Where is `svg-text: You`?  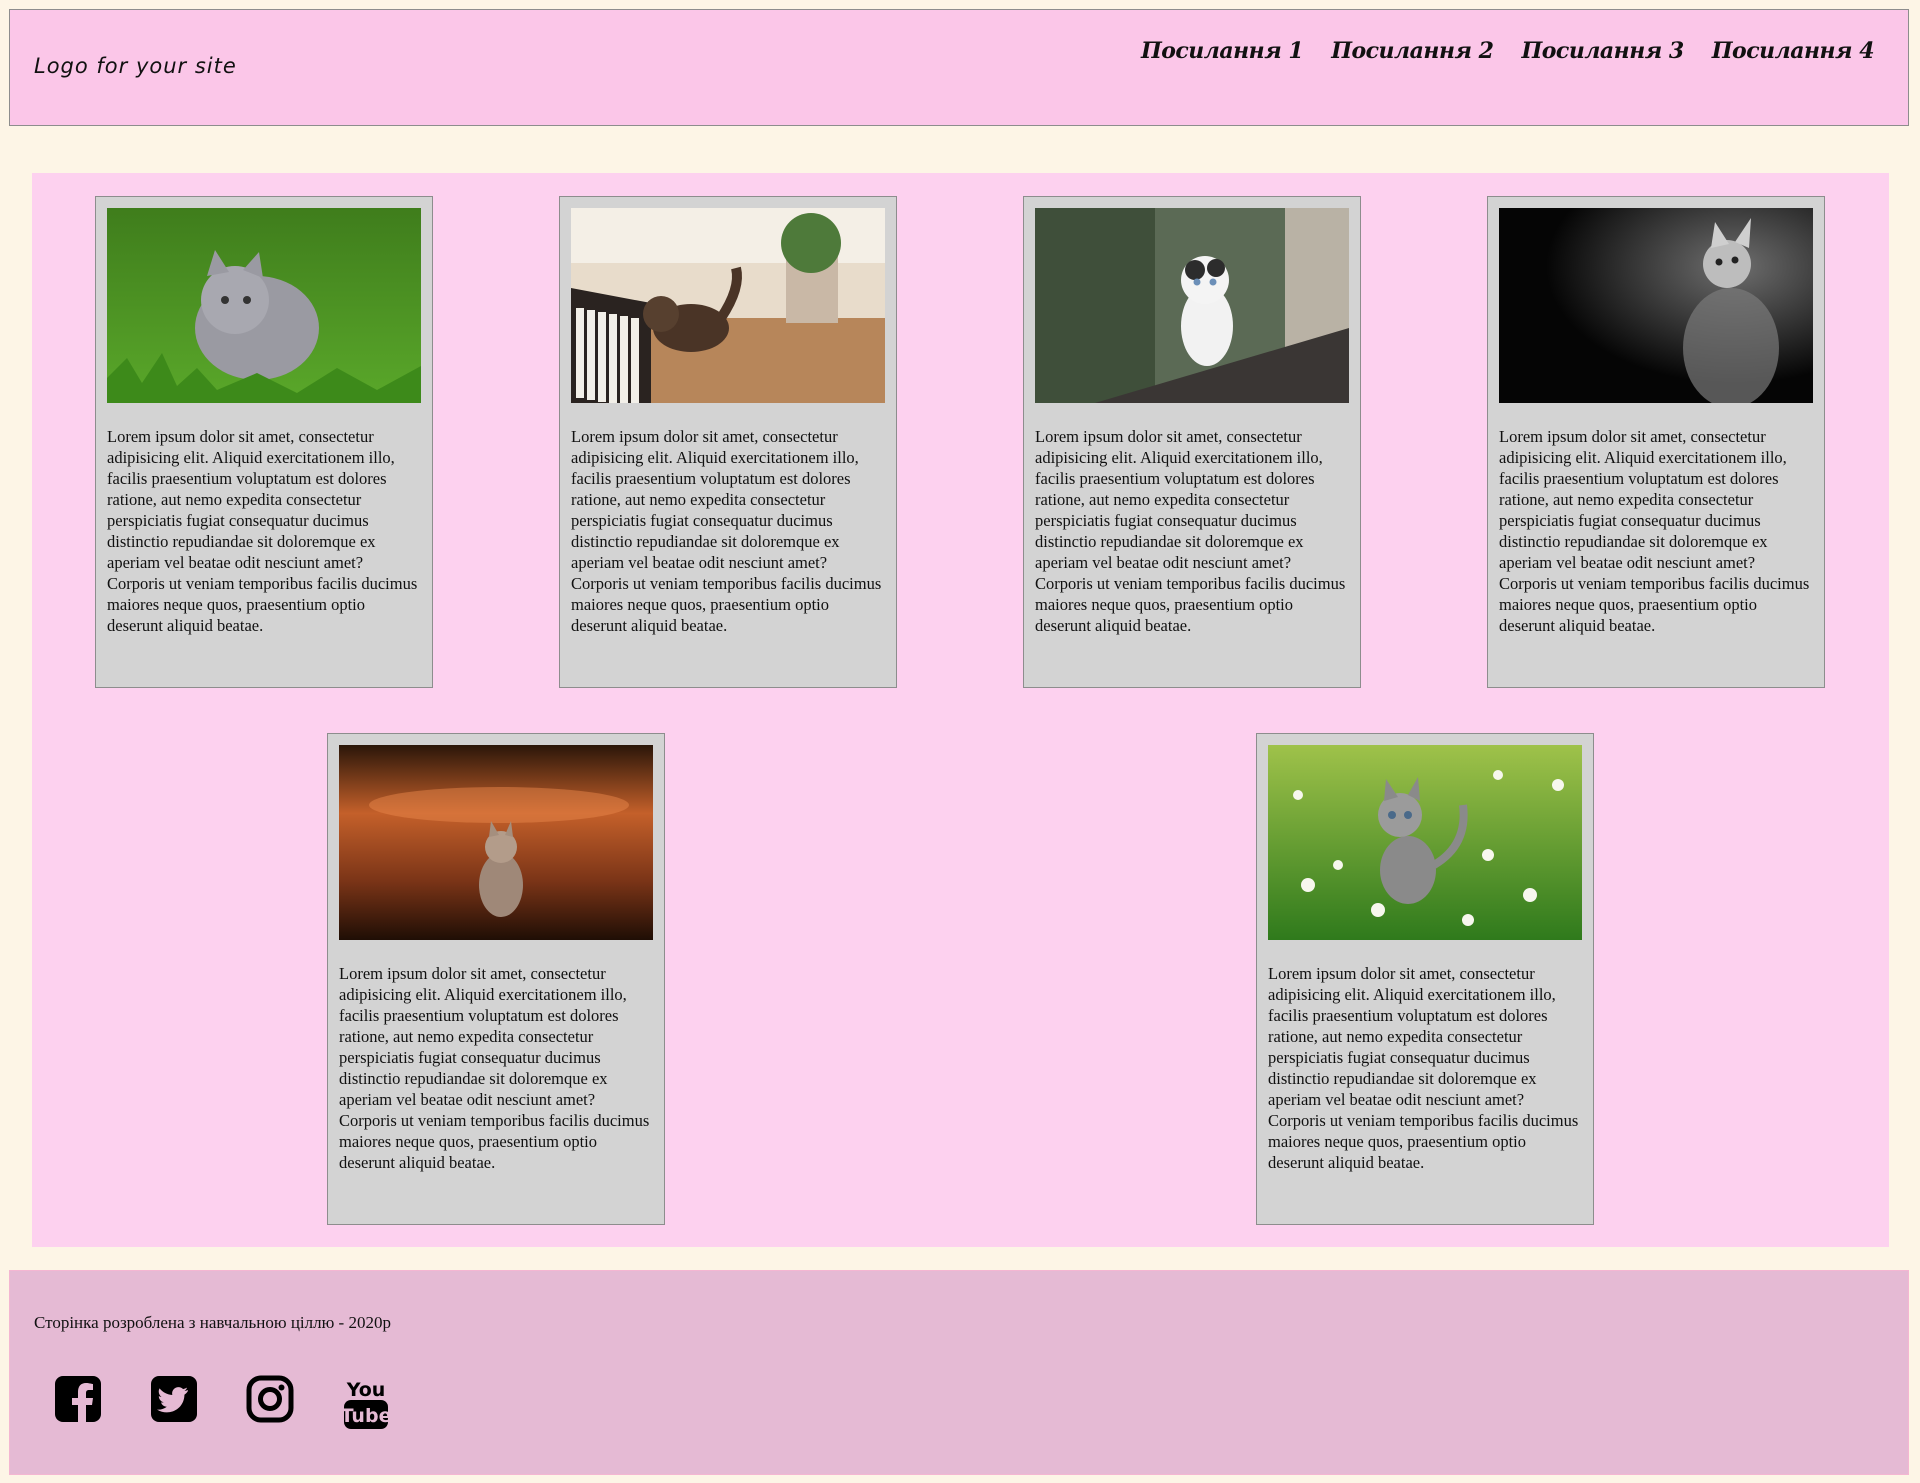 svg-text: You is located at coordinates (366, 1390).